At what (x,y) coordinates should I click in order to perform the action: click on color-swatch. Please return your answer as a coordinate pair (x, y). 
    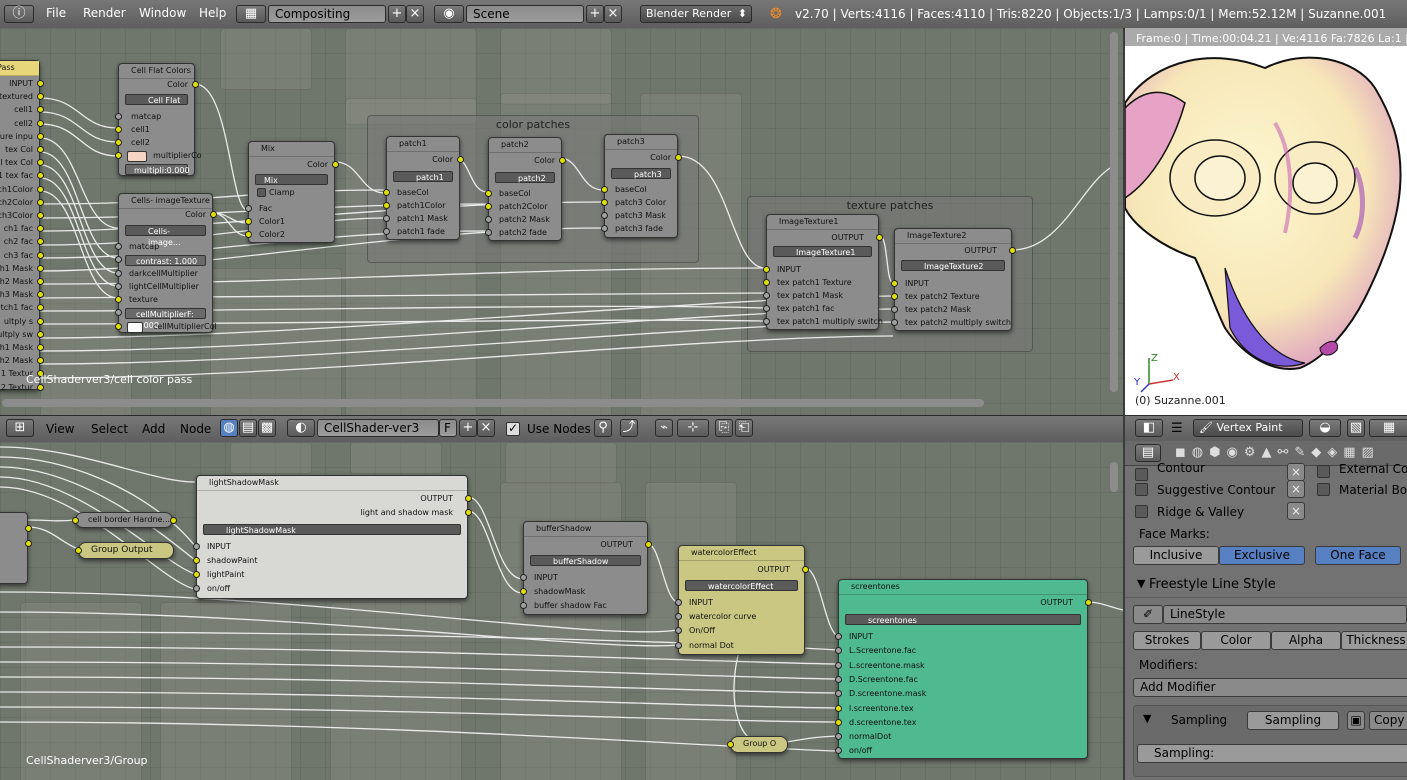
    Looking at the image, I should click on (137, 156).